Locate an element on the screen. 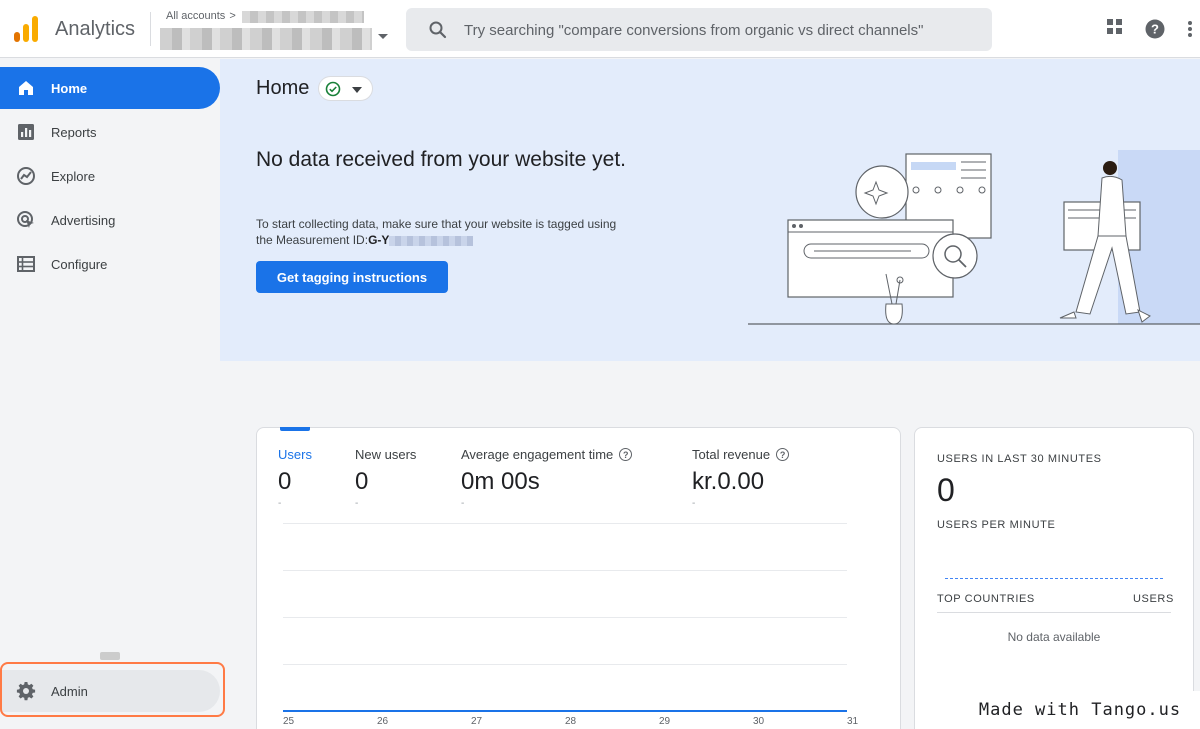 The height and width of the screenshot is (729, 1200). x-tick-label: 25 is located at coordinates (289, 721).